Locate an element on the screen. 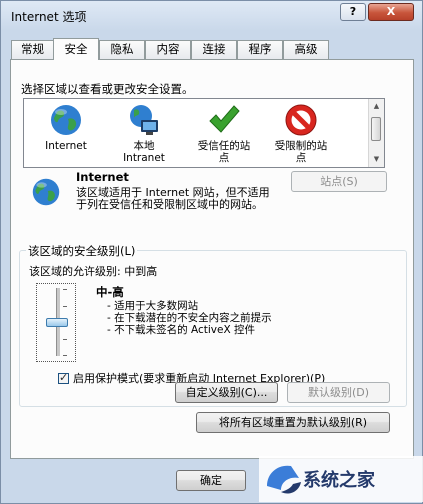 This screenshot has height=504, width=423. tab-strip: 常规 安全 隐私 内容 连接 程序 高级 is located at coordinates (211, 49).